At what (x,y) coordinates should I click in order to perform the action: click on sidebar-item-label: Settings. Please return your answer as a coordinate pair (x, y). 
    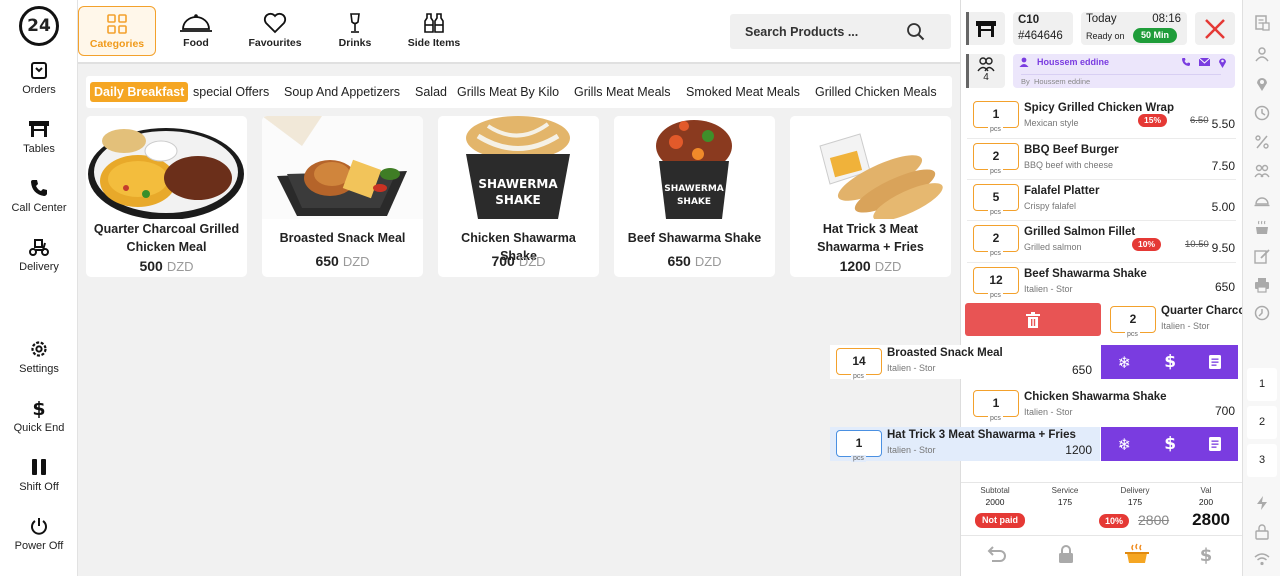
    Looking at the image, I should click on (39, 369).